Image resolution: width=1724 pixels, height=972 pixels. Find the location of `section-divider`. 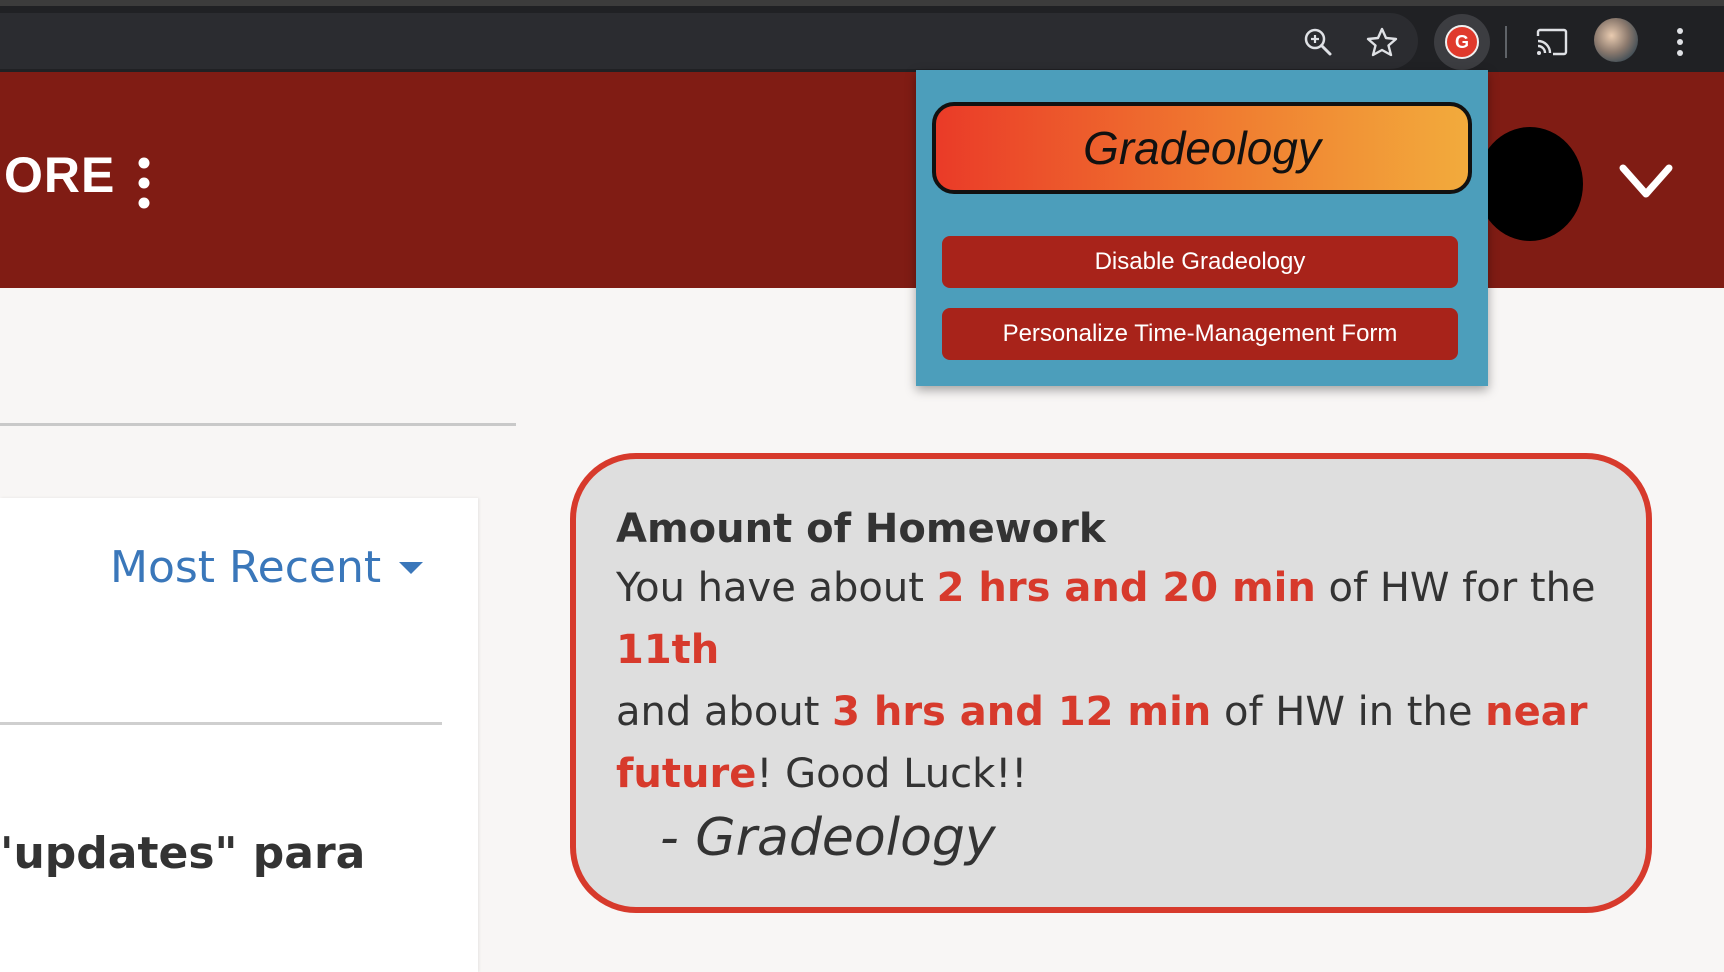

section-divider is located at coordinates (258, 424).